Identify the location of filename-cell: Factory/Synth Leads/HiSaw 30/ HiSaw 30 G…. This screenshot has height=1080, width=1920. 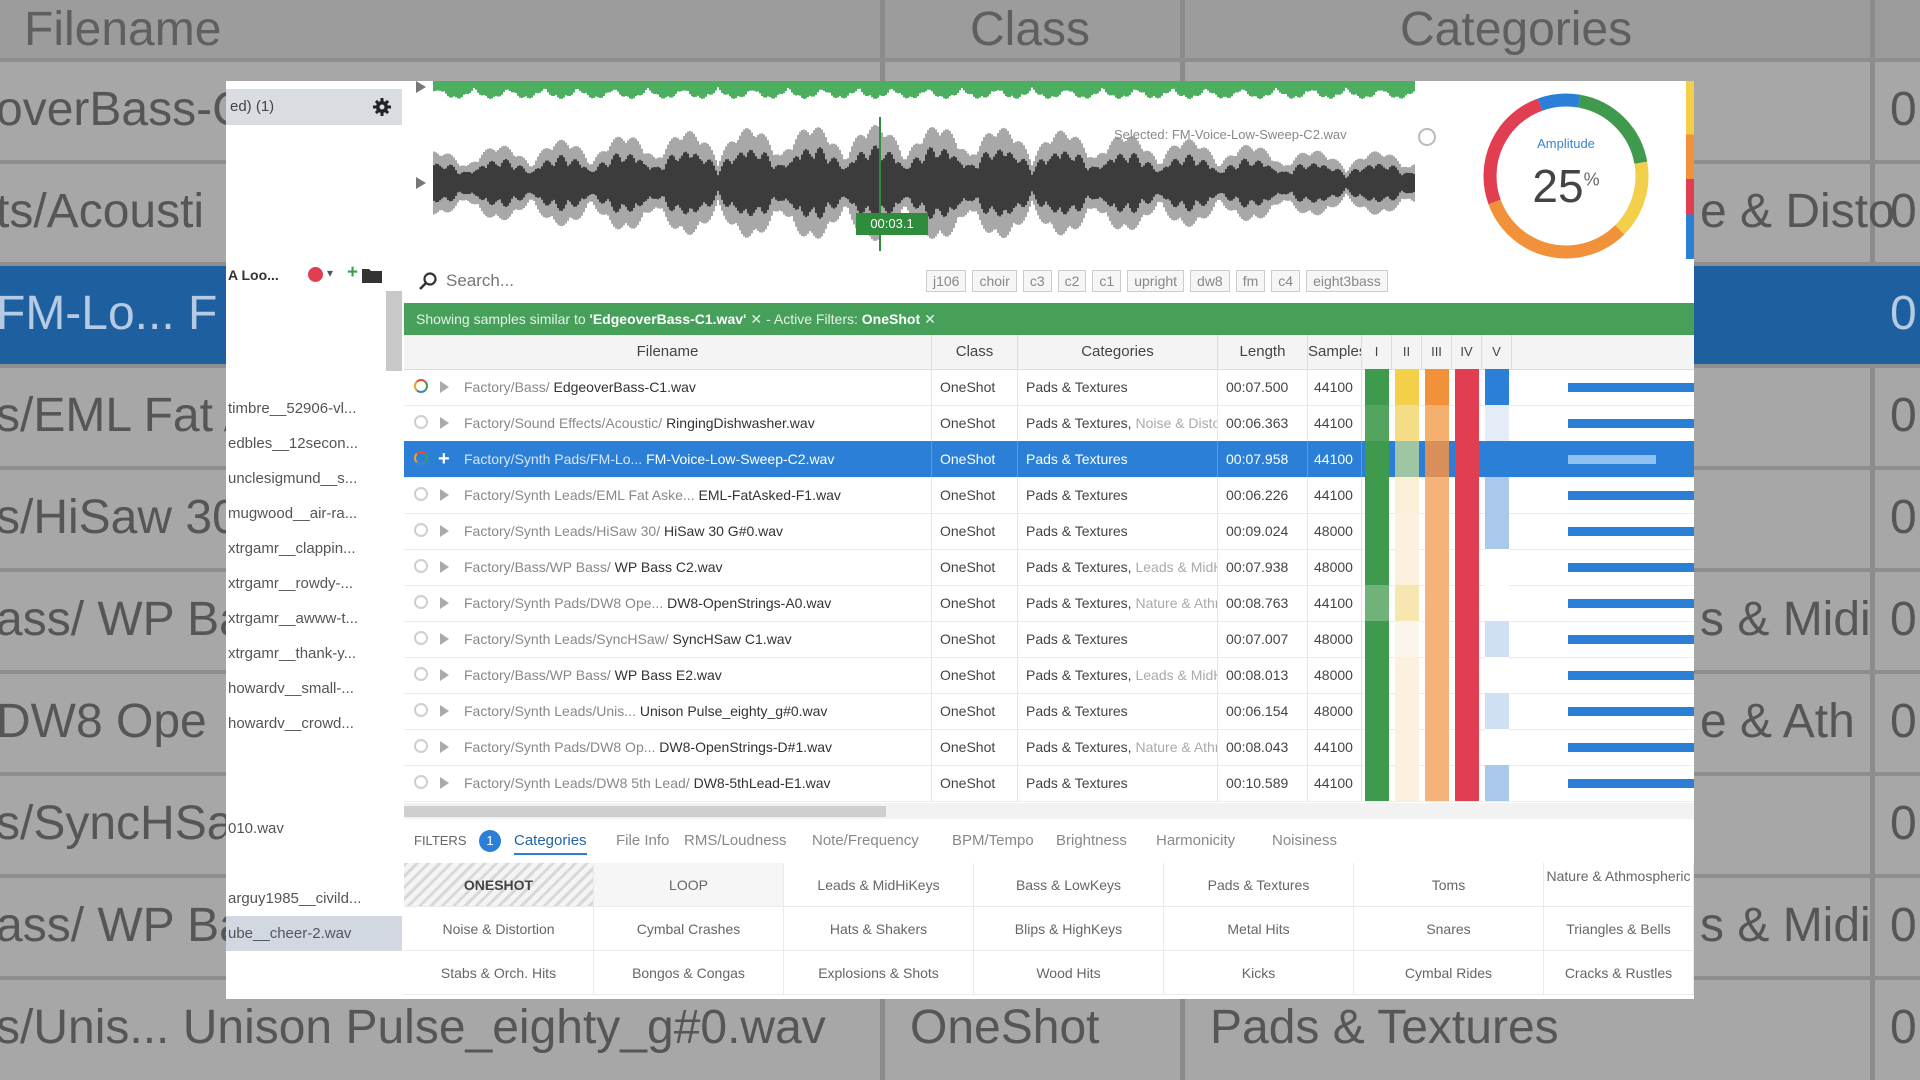
(668, 531).